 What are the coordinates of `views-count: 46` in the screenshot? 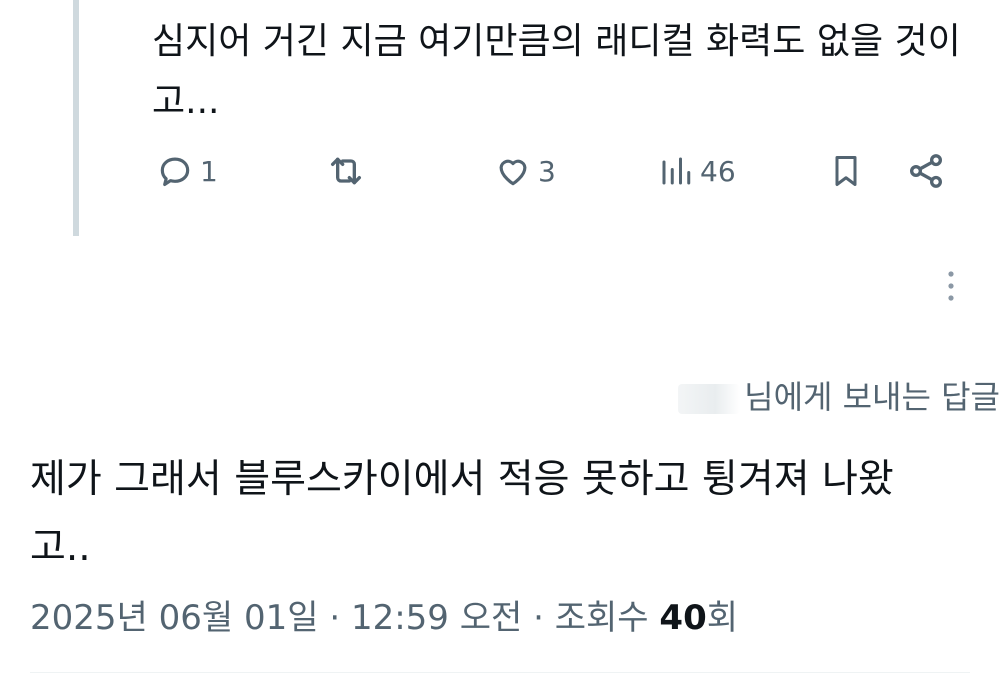 It's located at (718, 171).